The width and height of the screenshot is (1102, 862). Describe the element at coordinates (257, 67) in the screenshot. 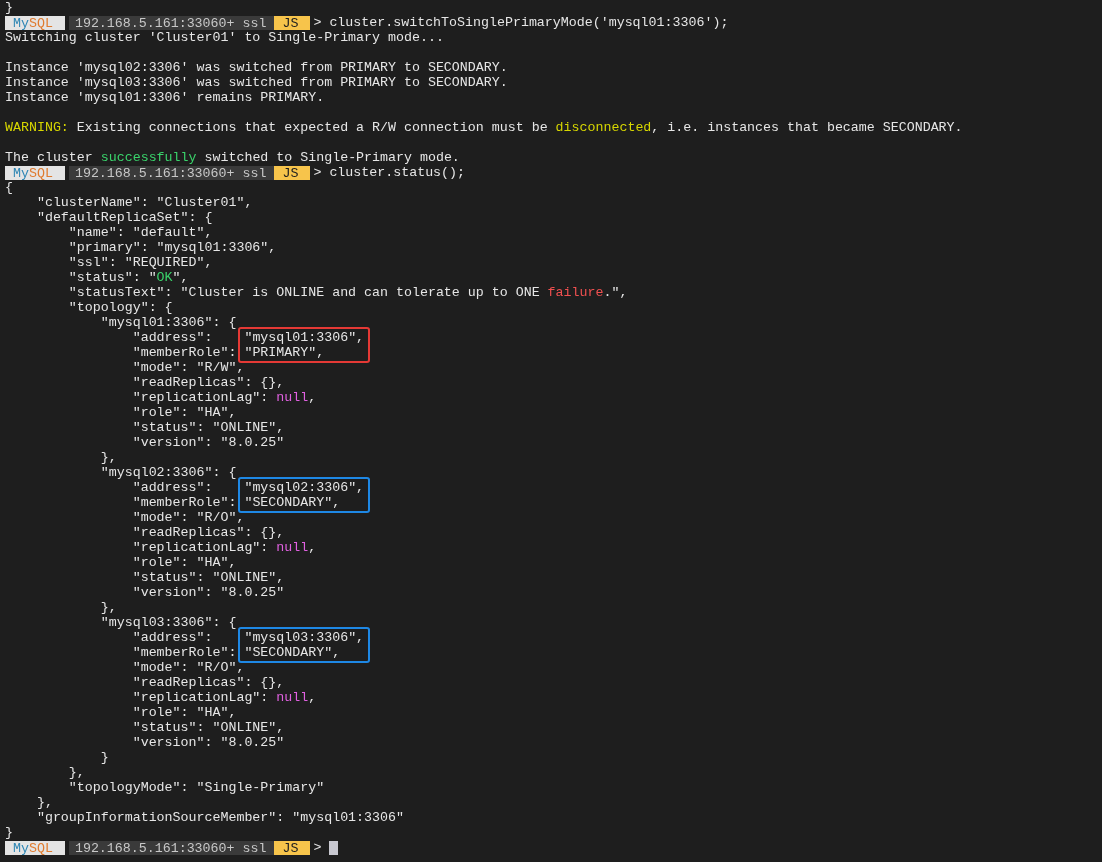

I see `output-line: Instance 'mysql02:3306' was switched from PRIMARY to SECONDARY.` at that location.